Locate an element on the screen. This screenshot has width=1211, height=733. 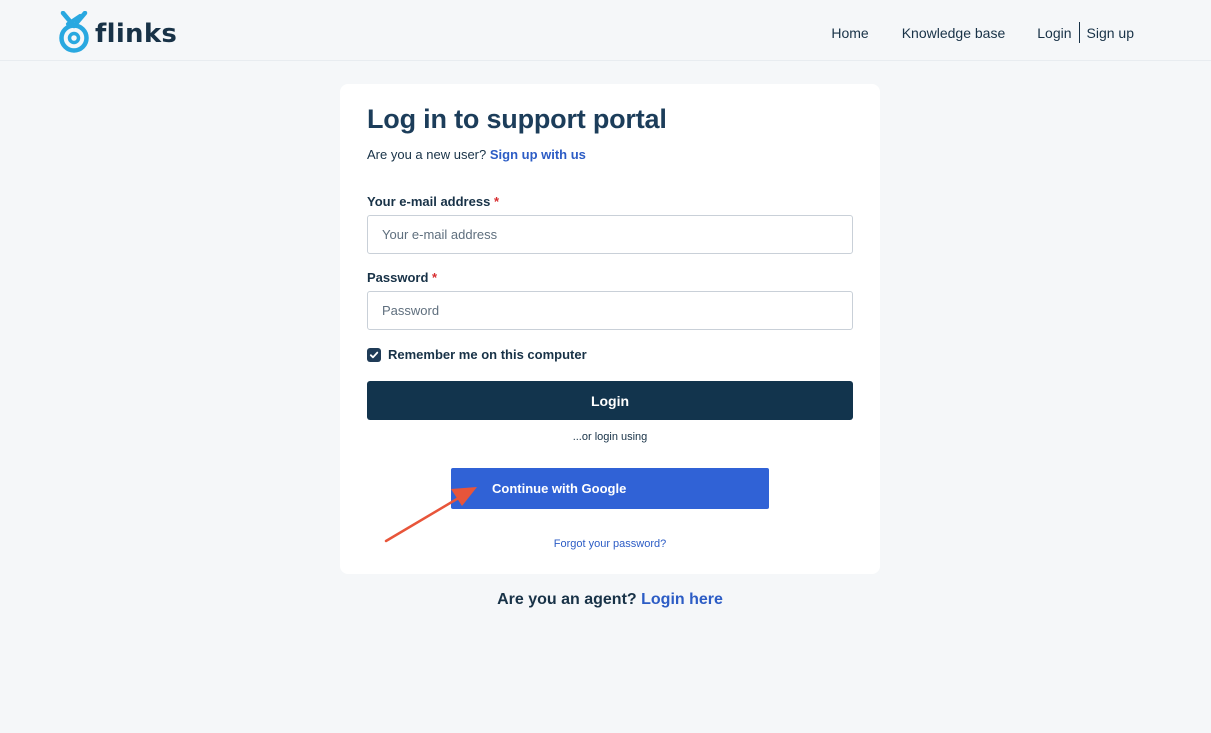
password-field is located at coordinates (610, 310).